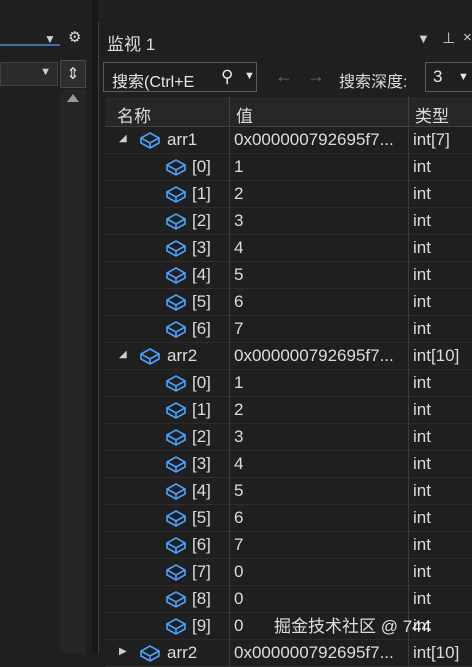 Image resolution: width=472 pixels, height=667 pixels. I want to click on table-row: [8] 0 int, so click(288, 599).